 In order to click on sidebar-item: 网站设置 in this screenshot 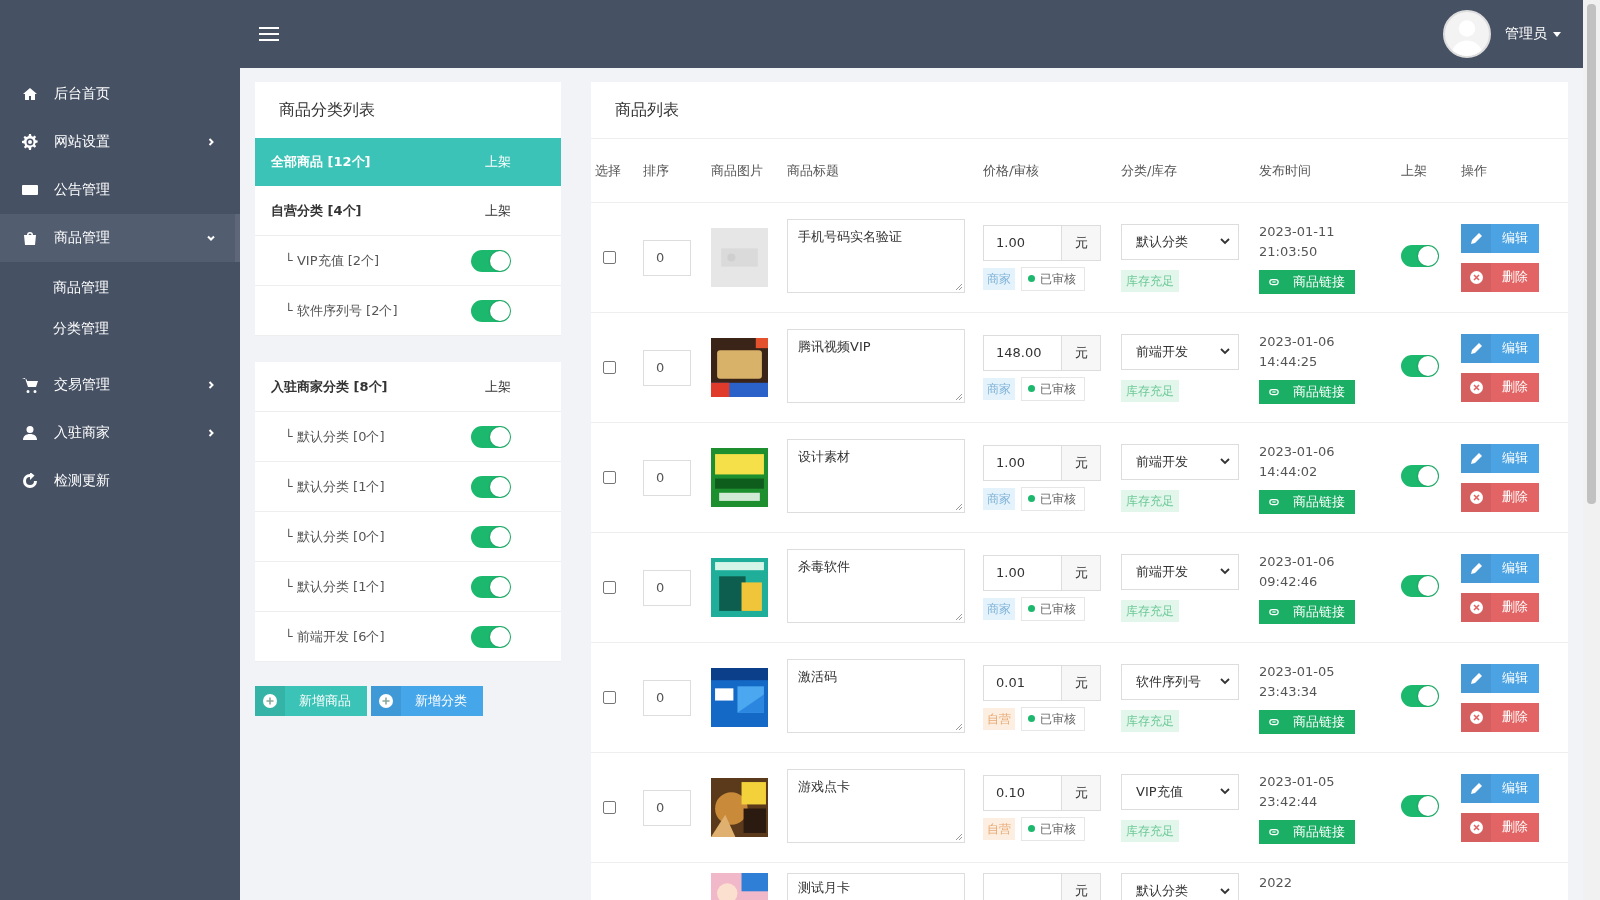, I will do `click(120, 142)`.